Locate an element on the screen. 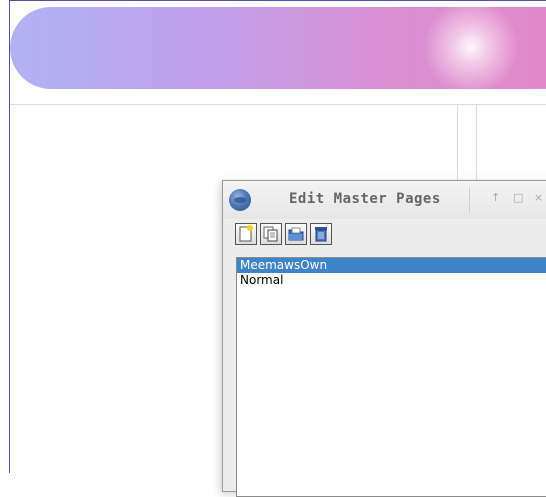 The width and height of the screenshot is (546, 497). new-master-page-button is located at coordinates (246, 234).